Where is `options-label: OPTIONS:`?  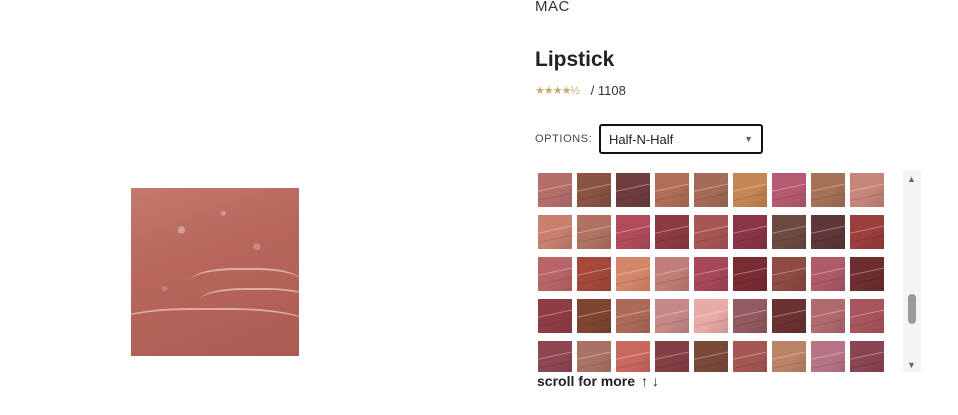 options-label: OPTIONS: is located at coordinates (564, 139).